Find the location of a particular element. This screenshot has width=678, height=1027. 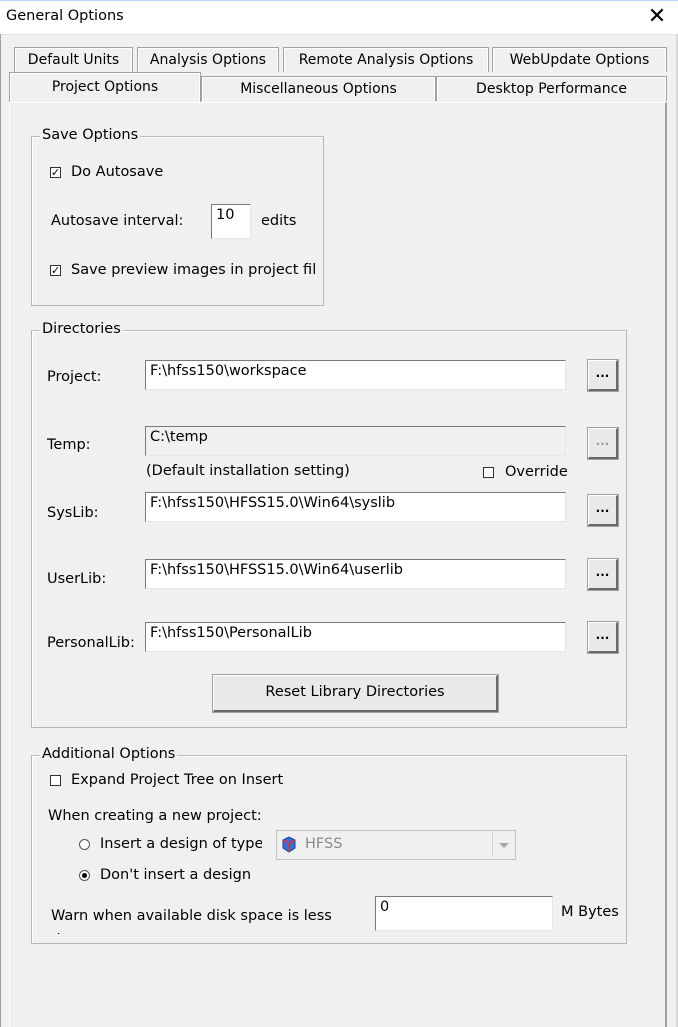

autosave-interval-label: Autosave interval: is located at coordinates (117, 221).